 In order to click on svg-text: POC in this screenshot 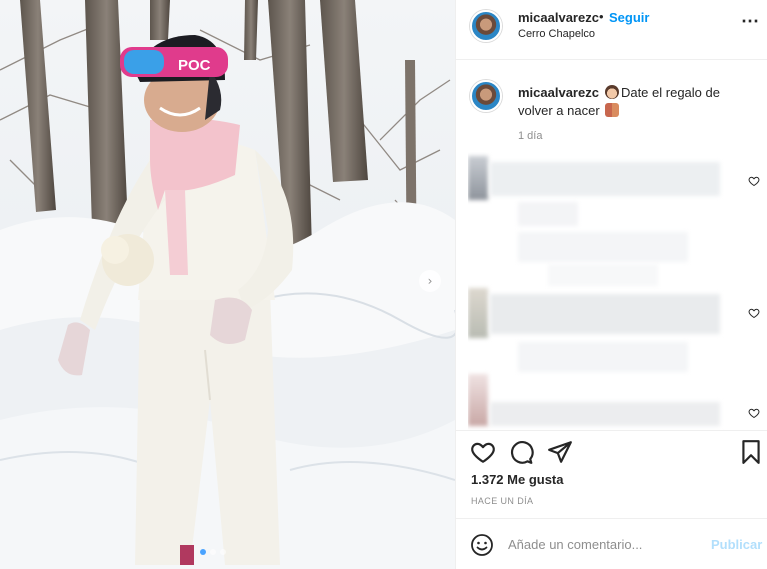, I will do `click(194, 65)`.